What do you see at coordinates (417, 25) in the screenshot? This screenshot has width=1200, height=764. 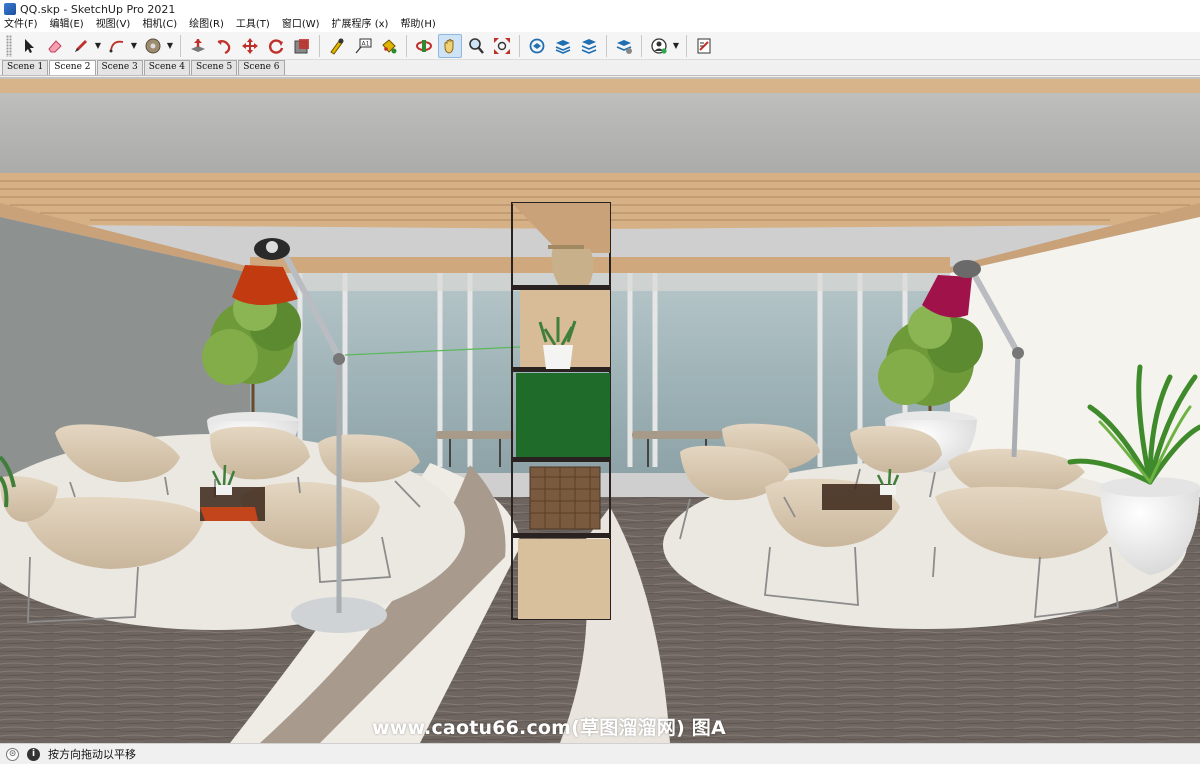 I see `menu-help: 帮助(H)` at bounding box center [417, 25].